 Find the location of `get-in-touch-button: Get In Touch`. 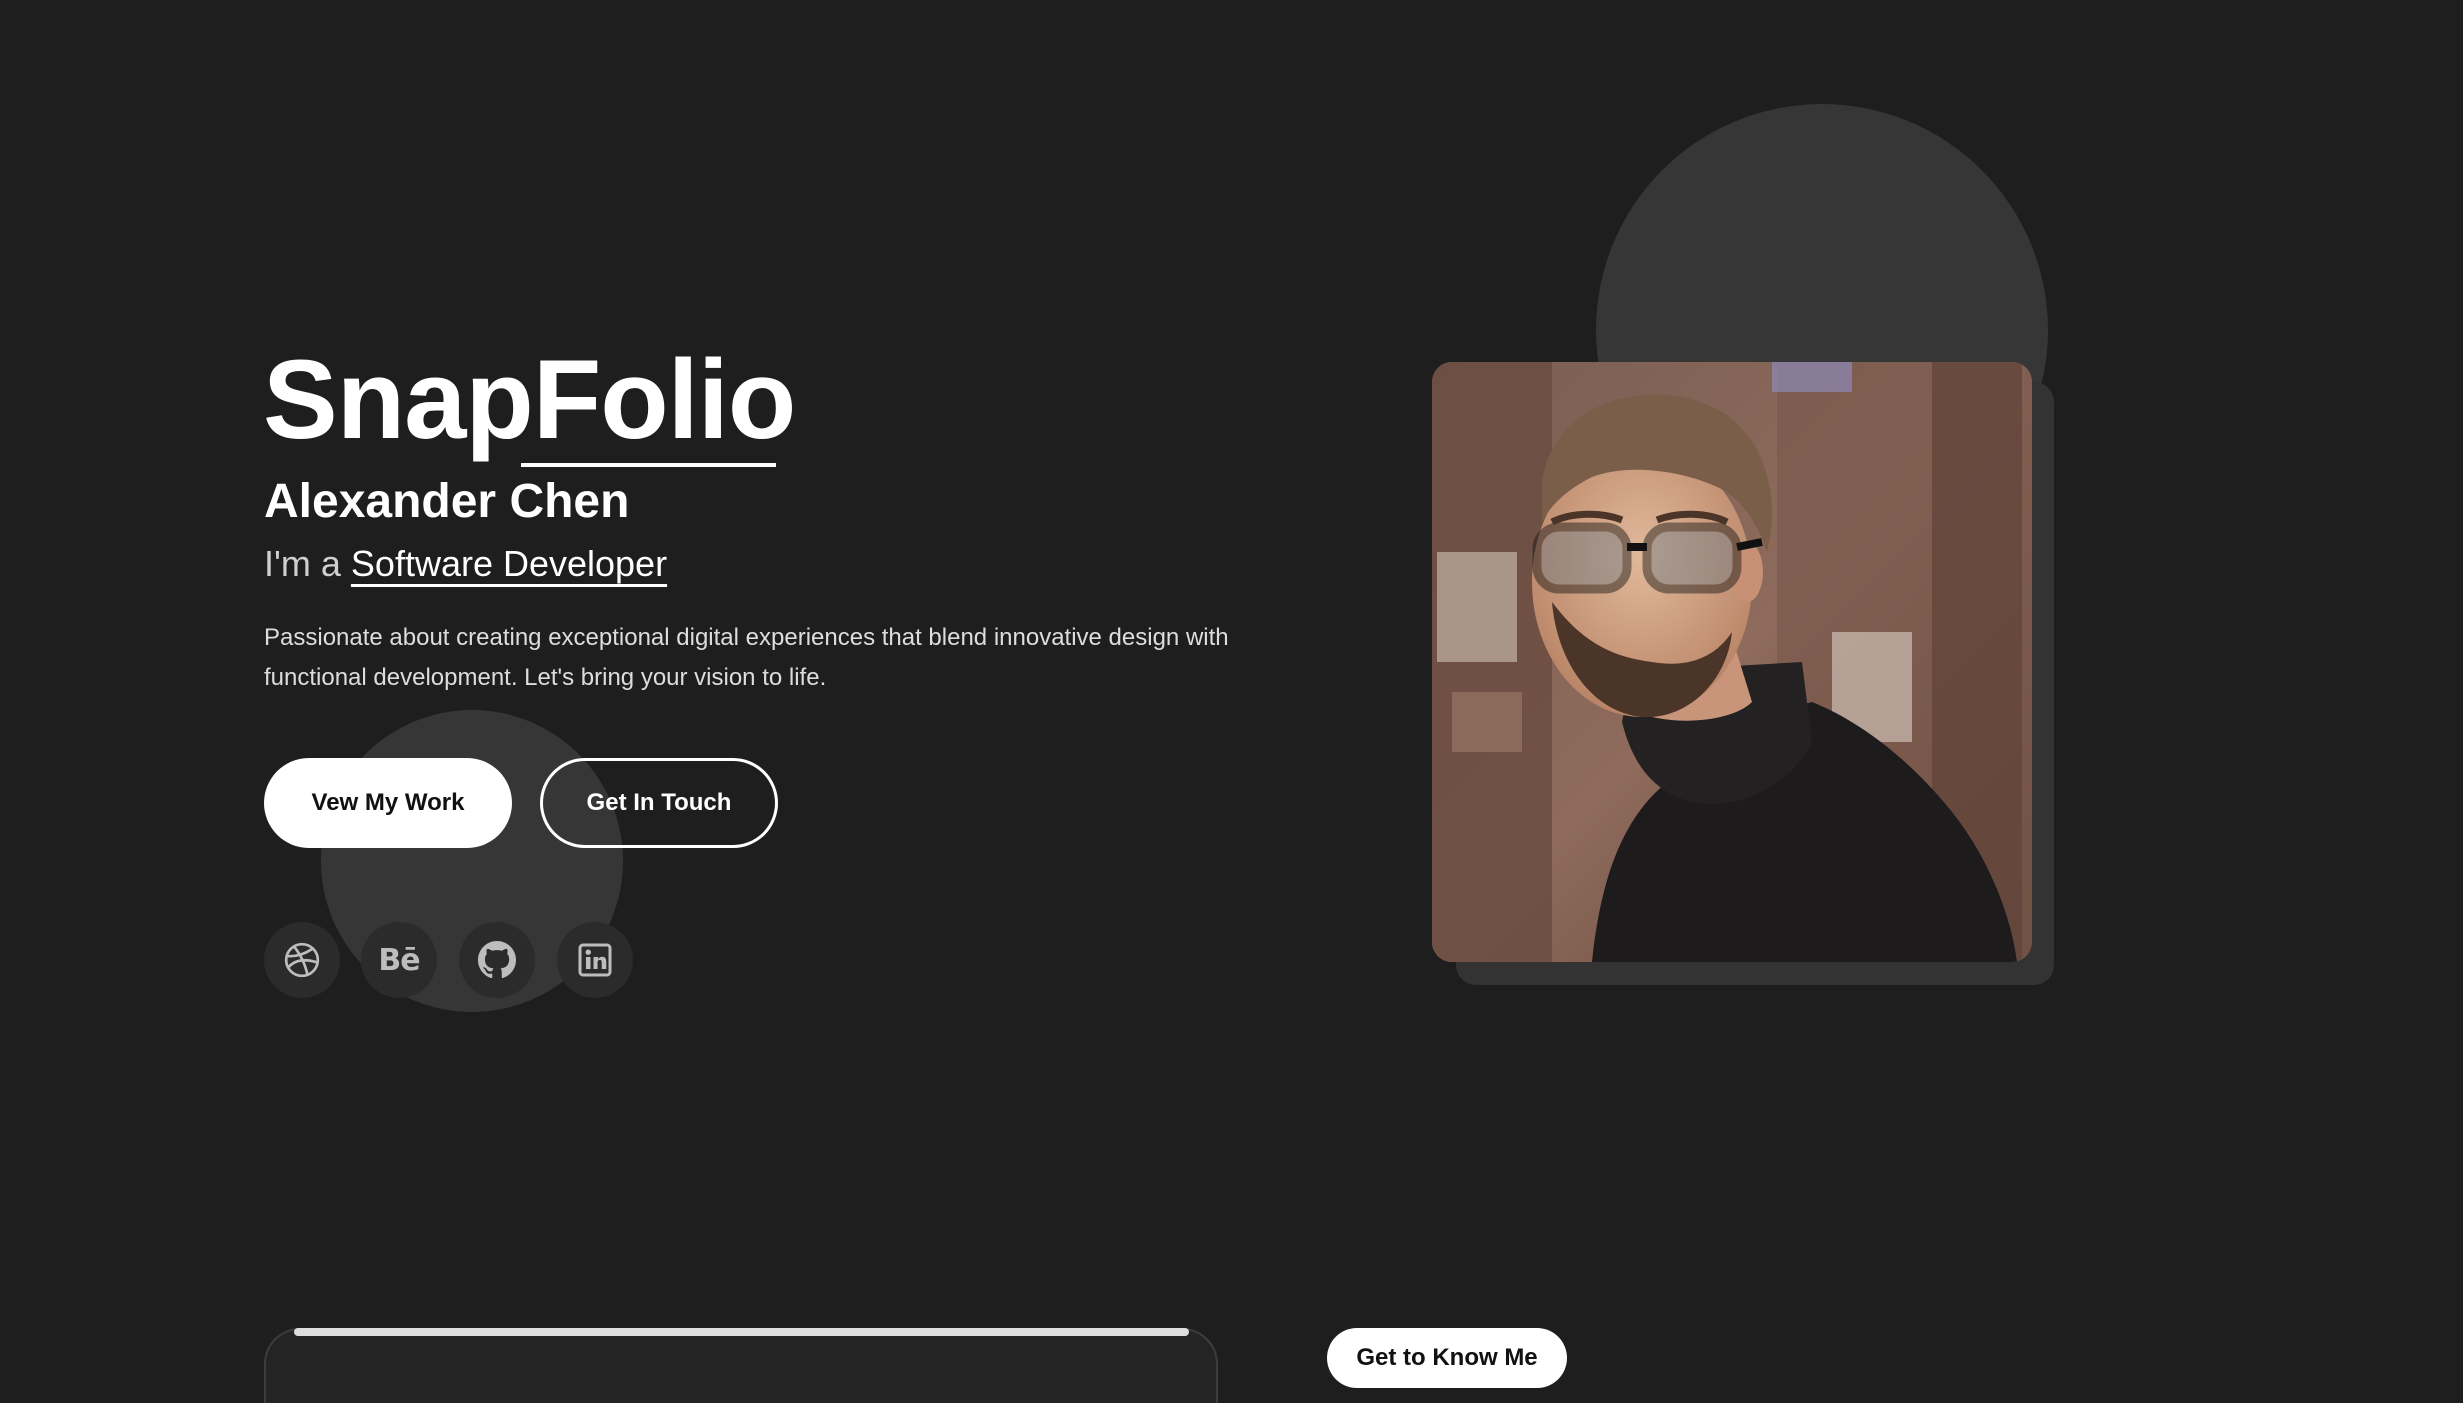

get-in-touch-button: Get In Touch is located at coordinates (659, 803).